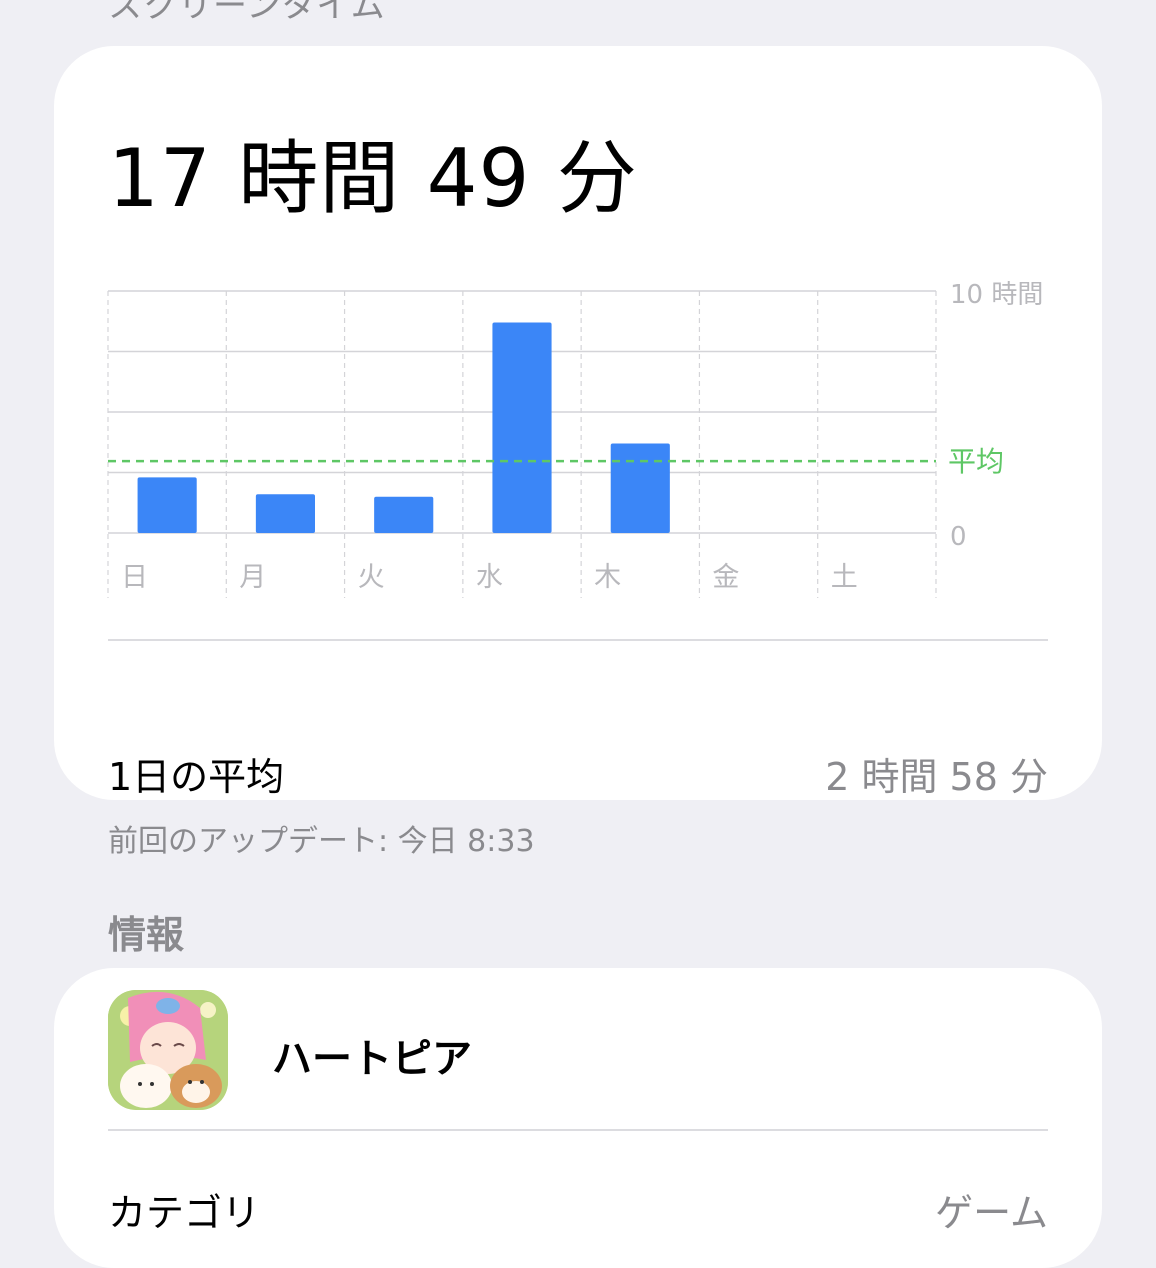 This screenshot has width=1156, height=1268. I want to click on category-label: カテゴリ, so click(184, 1213).